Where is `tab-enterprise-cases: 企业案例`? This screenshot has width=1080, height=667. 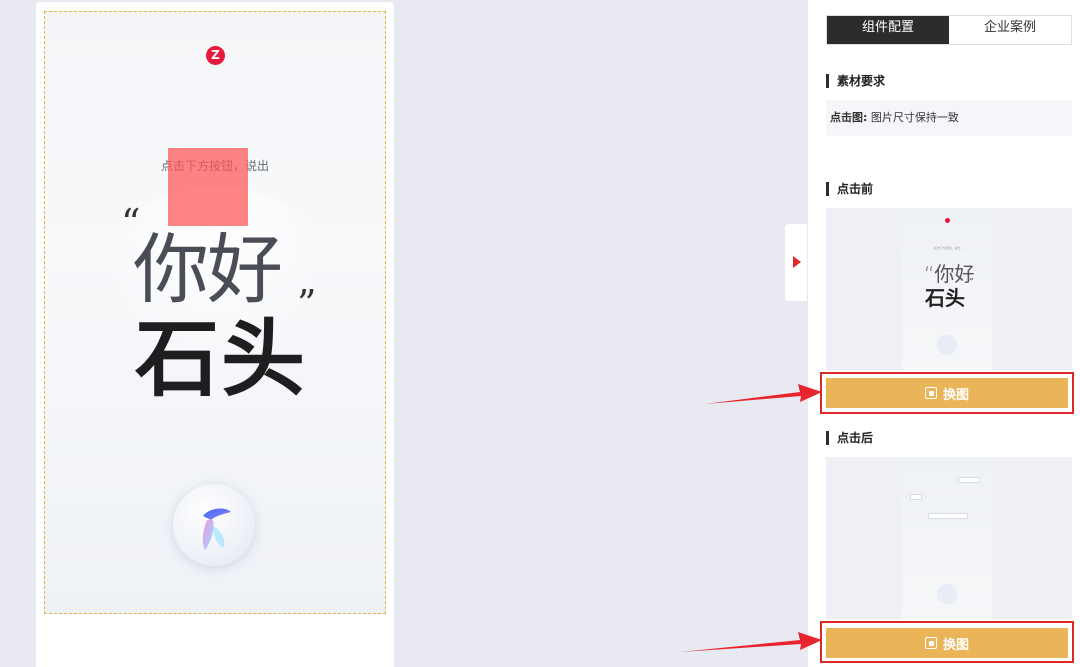 tab-enterprise-cases: 企业案例 is located at coordinates (1010, 30).